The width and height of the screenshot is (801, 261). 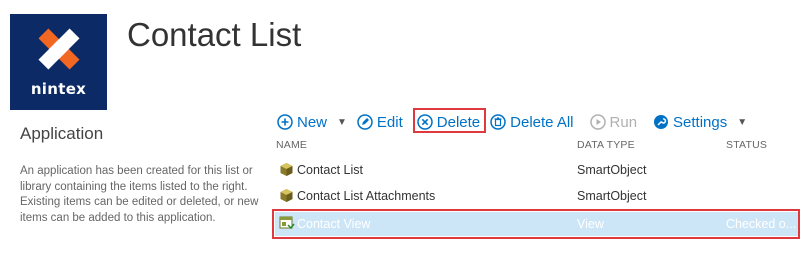 What do you see at coordinates (214, 34) in the screenshot?
I see `page-title: Contact List` at bounding box center [214, 34].